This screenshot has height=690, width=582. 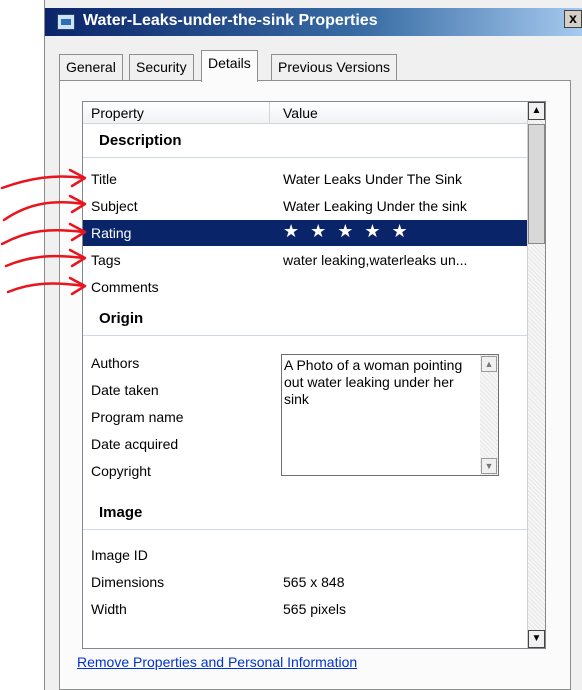 I want to click on table-row: Comments, so click(x=306, y=287).